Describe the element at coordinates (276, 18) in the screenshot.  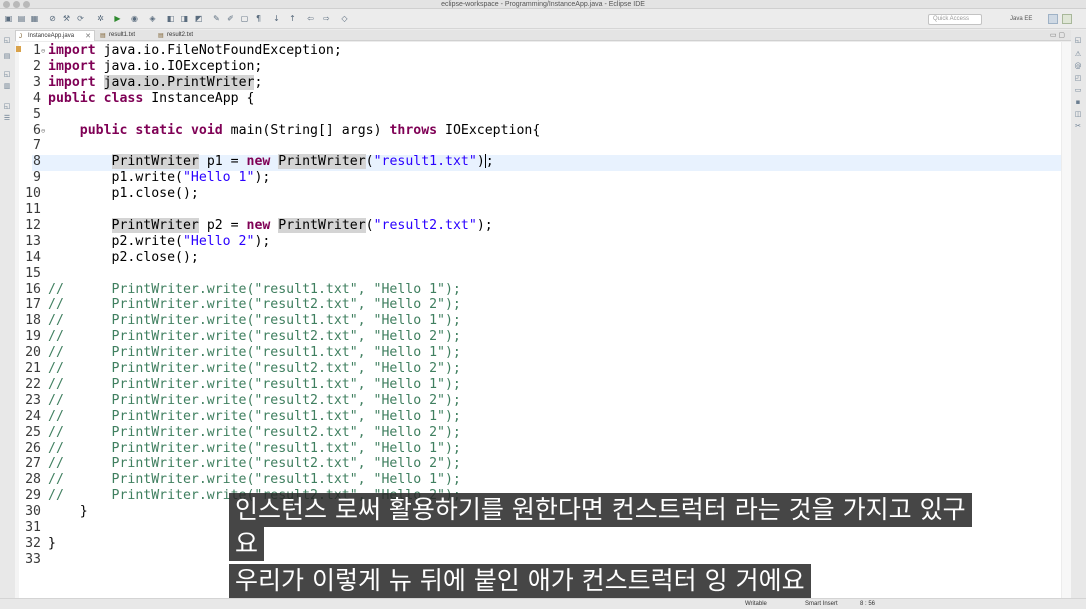
I see `next-annotation-icon: ↓` at that location.